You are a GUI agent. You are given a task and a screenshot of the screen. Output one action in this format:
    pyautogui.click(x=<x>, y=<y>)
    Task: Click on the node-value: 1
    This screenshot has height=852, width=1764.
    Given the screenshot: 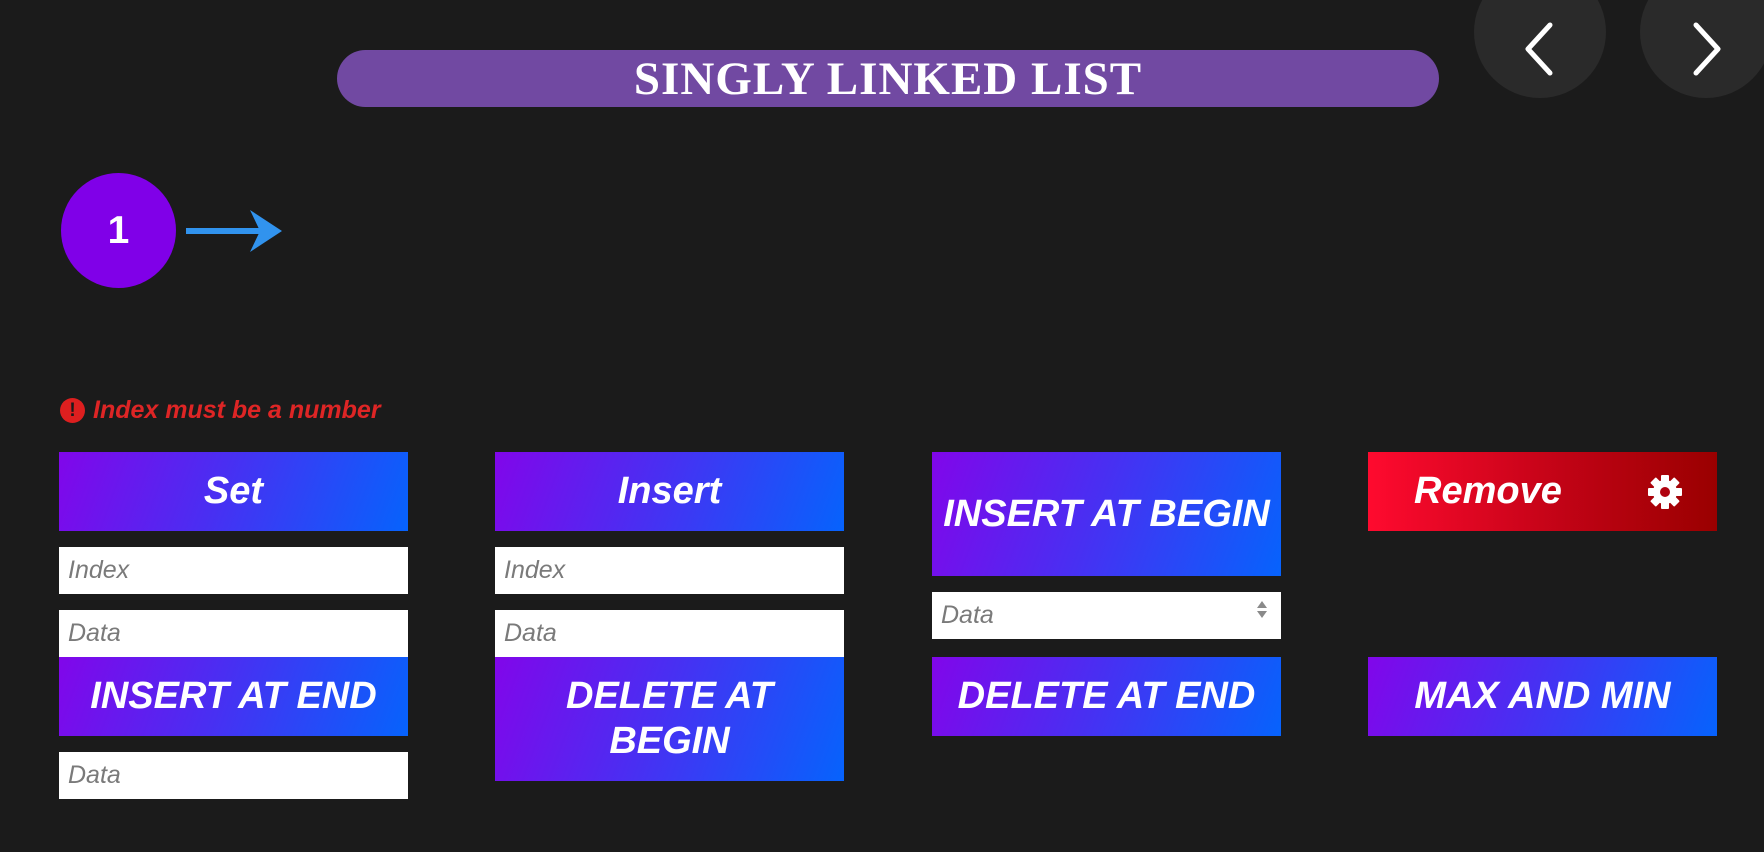 What is the action you would take?
    pyautogui.click(x=118, y=230)
    